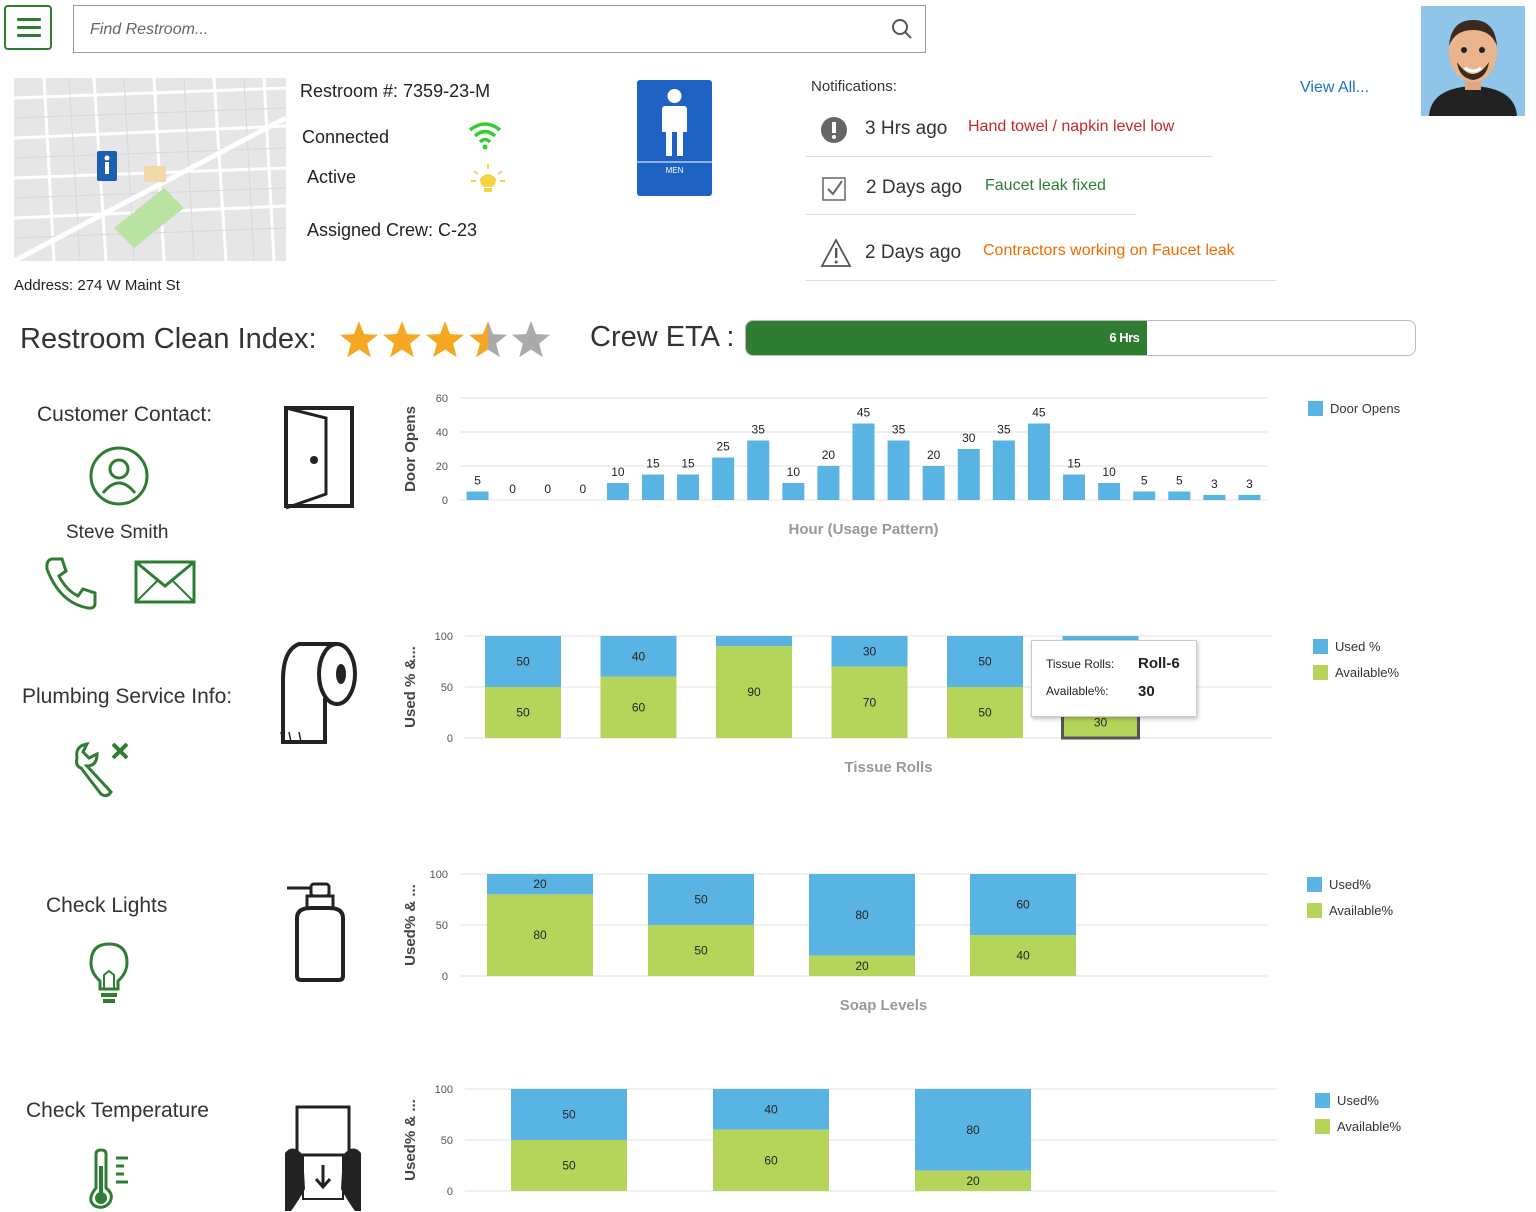 The height and width of the screenshot is (1212, 1536). What do you see at coordinates (410, 449) in the screenshot?
I see `y-axis-label: Door Opens` at bounding box center [410, 449].